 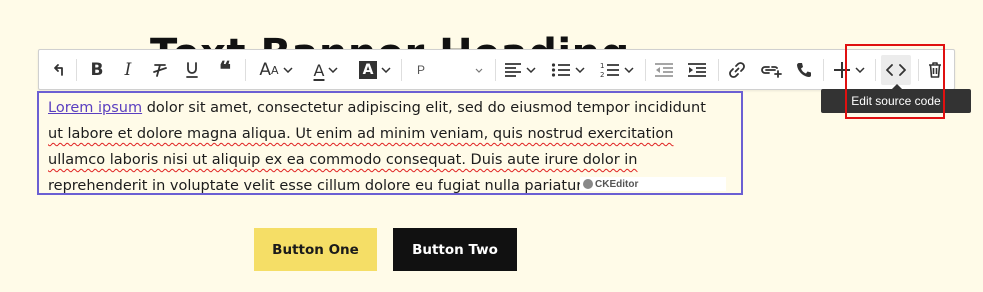 What do you see at coordinates (496, 69) in the screenshot?
I see `editor-toolbar: B I ❝ AA A A P 12` at bounding box center [496, 69].